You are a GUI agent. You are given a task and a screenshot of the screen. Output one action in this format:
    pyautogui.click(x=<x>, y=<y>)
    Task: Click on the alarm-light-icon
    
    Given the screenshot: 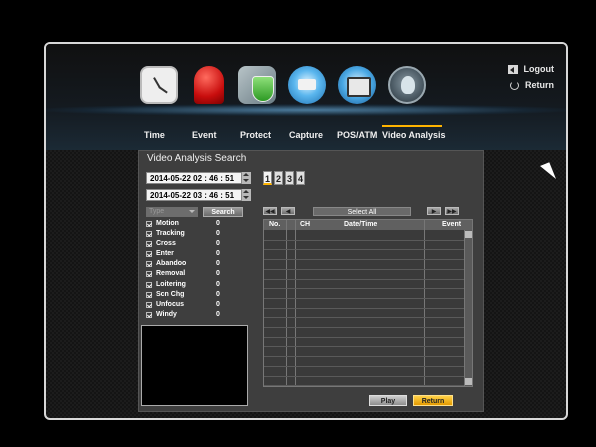 What is the action you would take?
    pyautogui.click(x=209, y=85)
    